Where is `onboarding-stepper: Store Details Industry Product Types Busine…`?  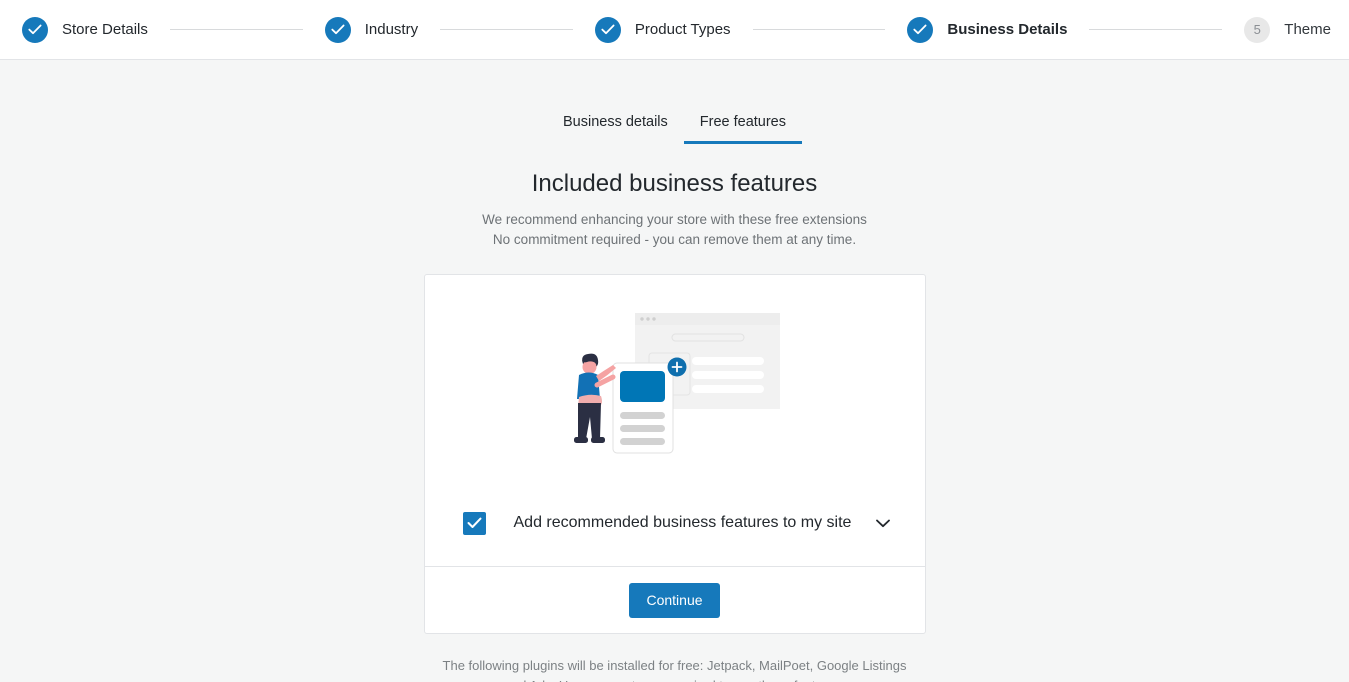 onboarding-stepper: Store Details Industry Product Types Busine… is located at coordinates (676, 29).